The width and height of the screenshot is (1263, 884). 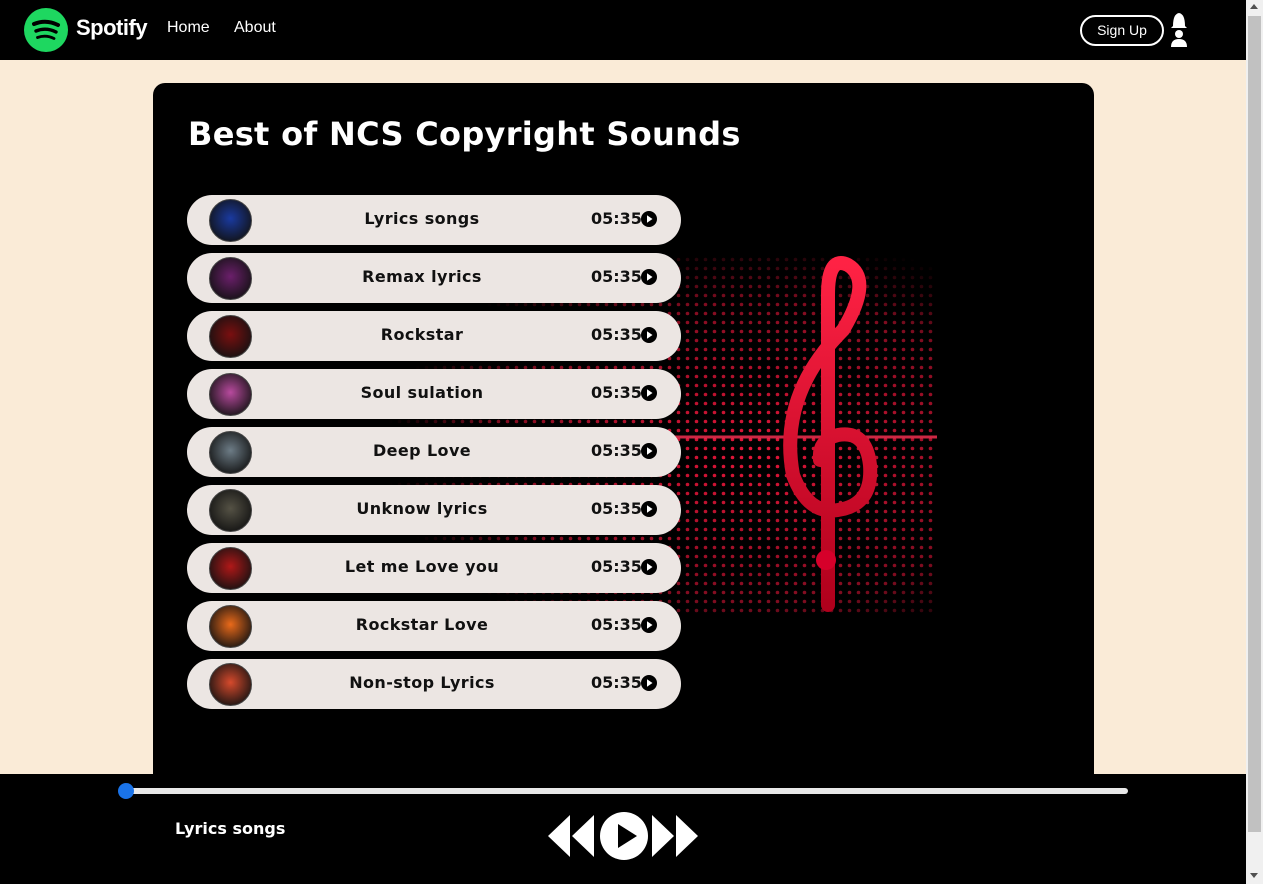 I want to click on previous-icon, so click(x=571, y=836).